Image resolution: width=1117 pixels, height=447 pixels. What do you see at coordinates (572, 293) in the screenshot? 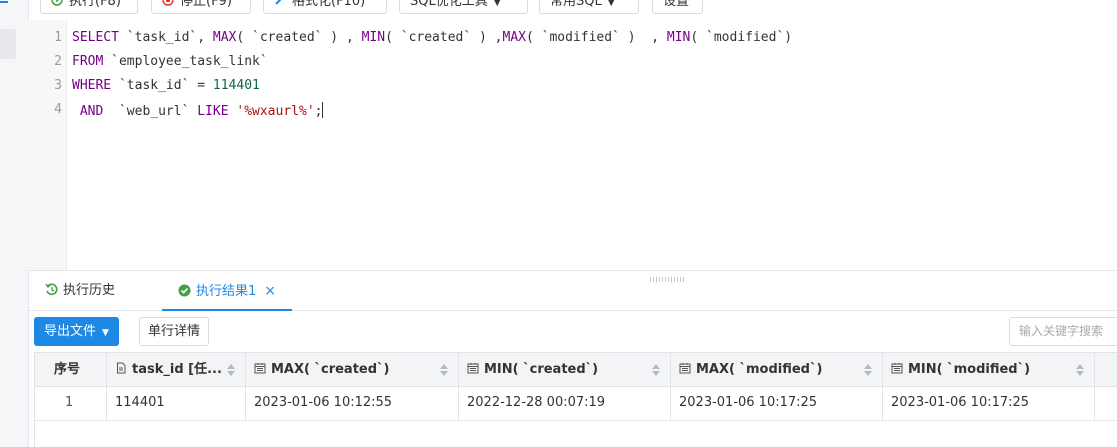
I see `result-tabs: 执行历史 执行结果1 ×` at bounding box center [572, 293].